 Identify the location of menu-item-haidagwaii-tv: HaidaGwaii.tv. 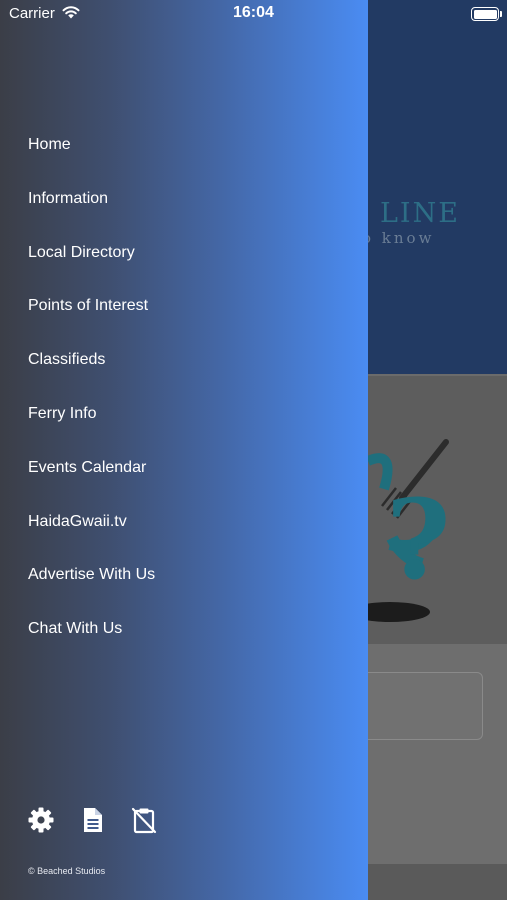
(91, 540).